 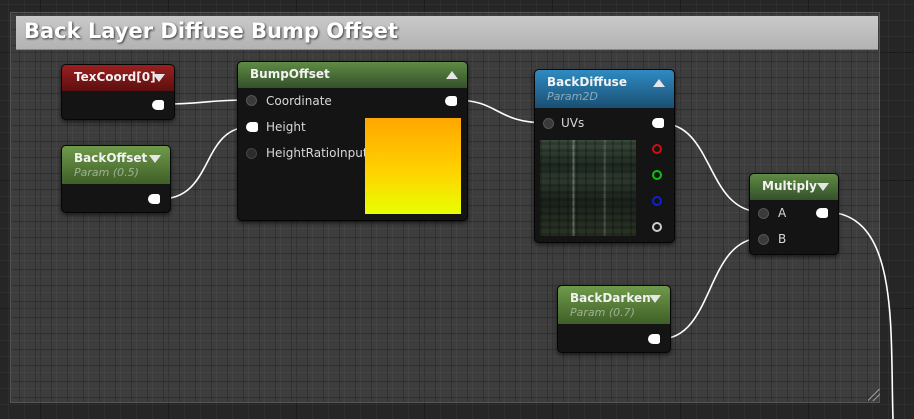 I want to click on a-input-pin, so click(x=763, y=213).